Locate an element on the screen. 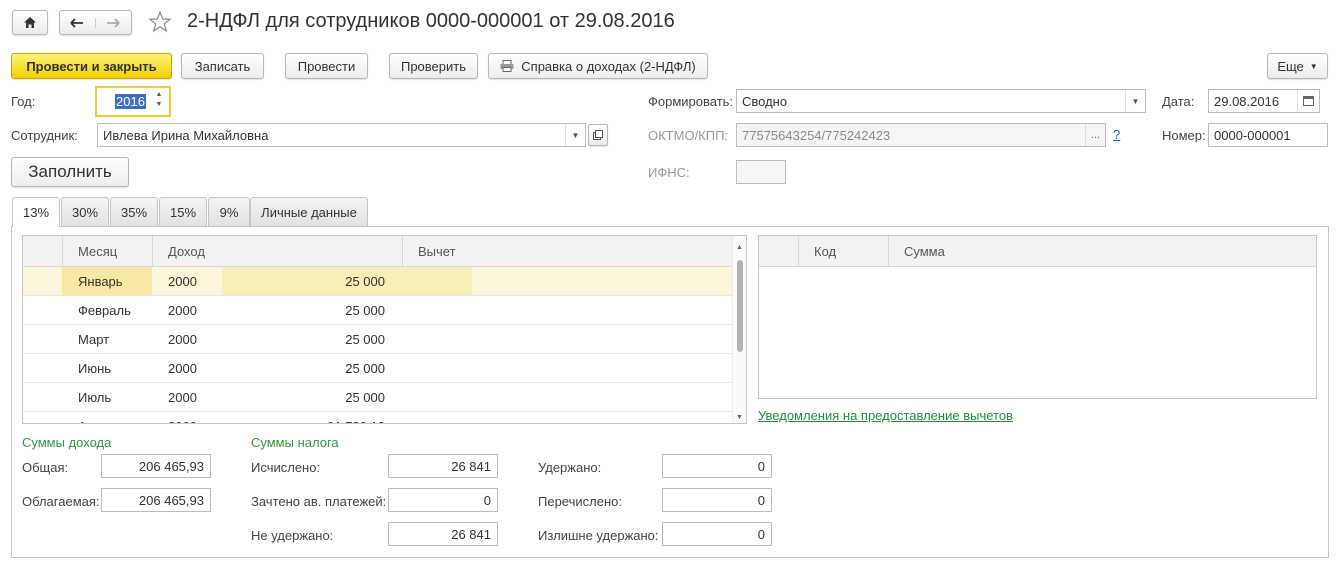  income-taxable-field: 206 465,93 is located at coordinates (156, 500).